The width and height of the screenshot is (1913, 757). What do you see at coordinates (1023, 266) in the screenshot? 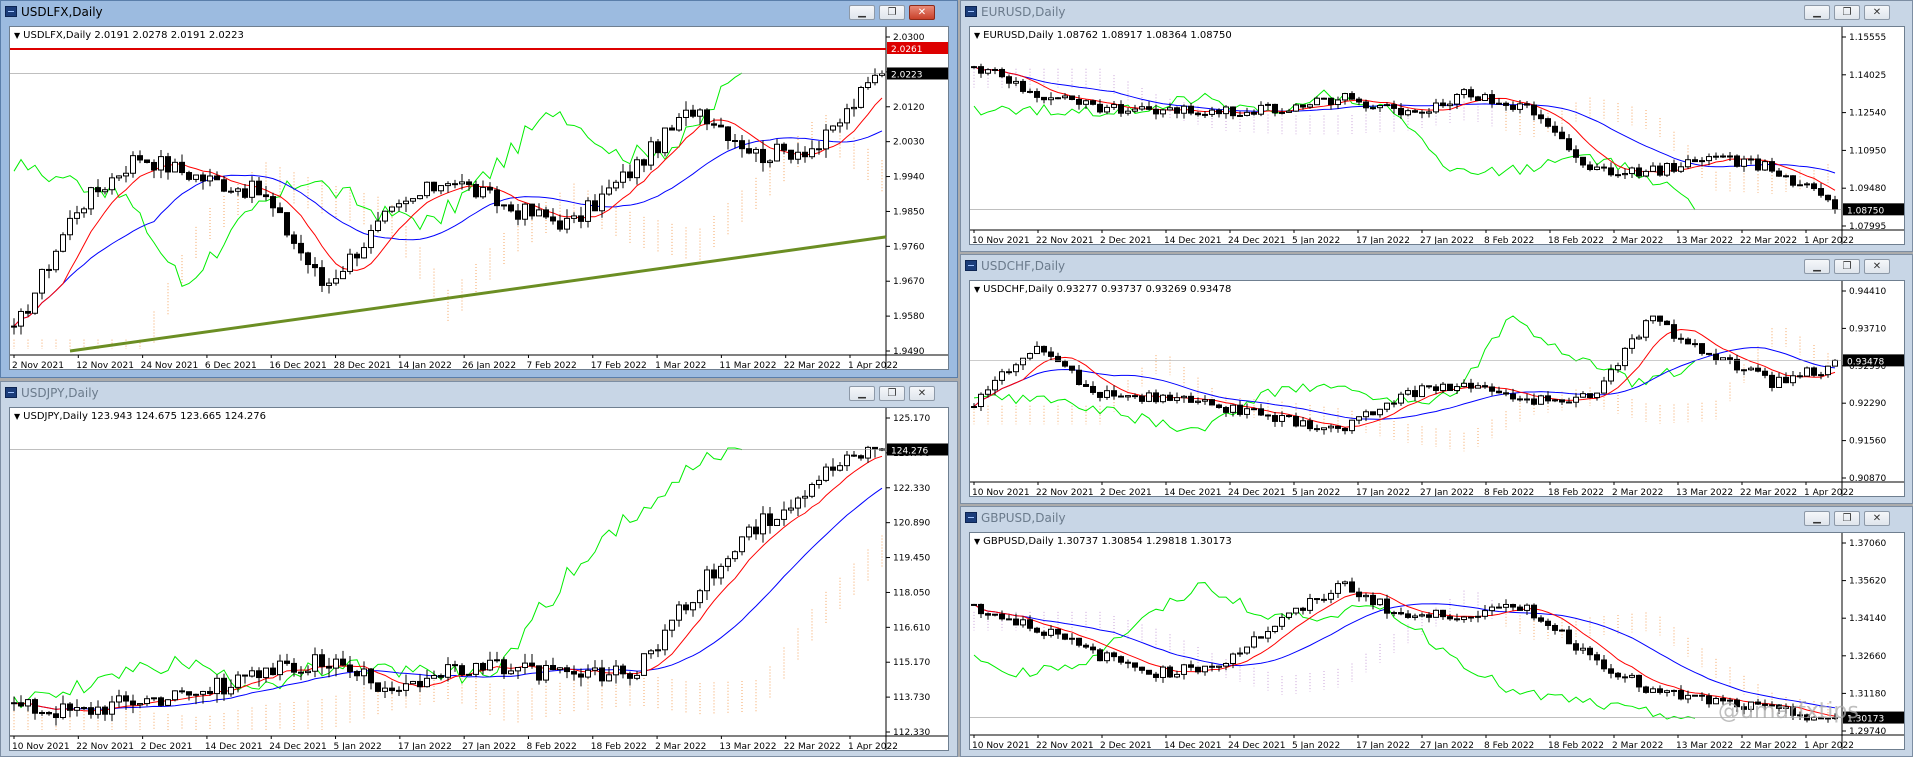
I see `window-title: USDCHF,Daily` at bounding box center [1023, 266].